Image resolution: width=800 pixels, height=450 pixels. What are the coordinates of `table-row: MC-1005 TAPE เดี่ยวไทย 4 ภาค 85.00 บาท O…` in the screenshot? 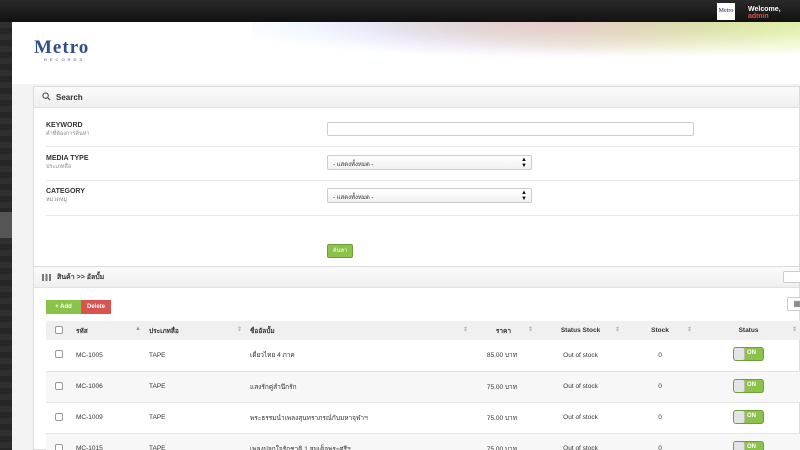 It's located at (423, 355).